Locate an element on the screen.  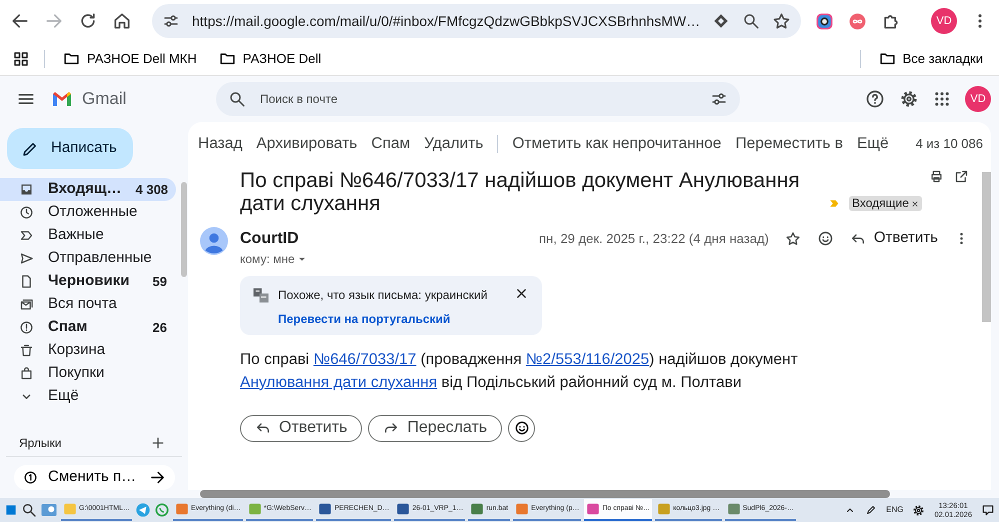
sidebar-item: Ещё is located at coordinates (88, 396).